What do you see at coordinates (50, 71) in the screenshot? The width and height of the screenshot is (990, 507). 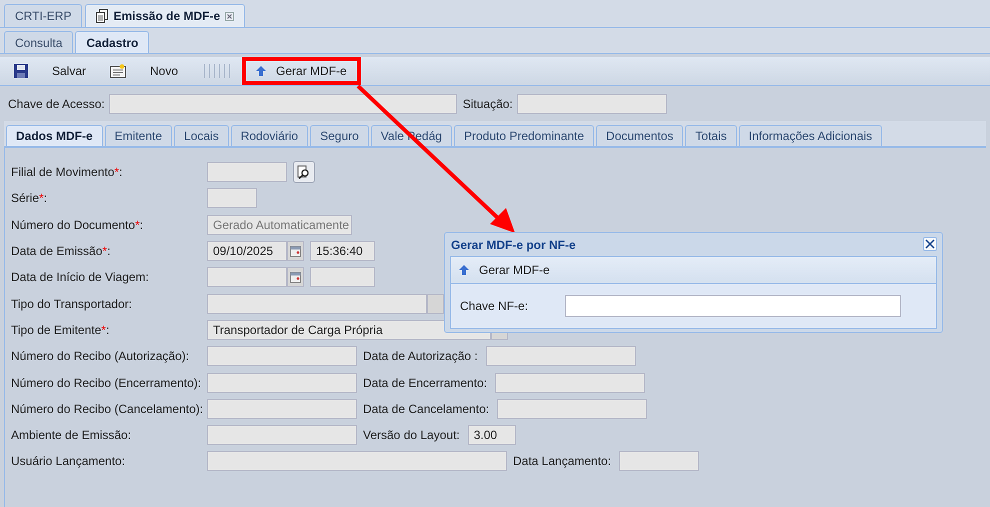 I see `save-button: Salvar` at bounding box center [50, 71].